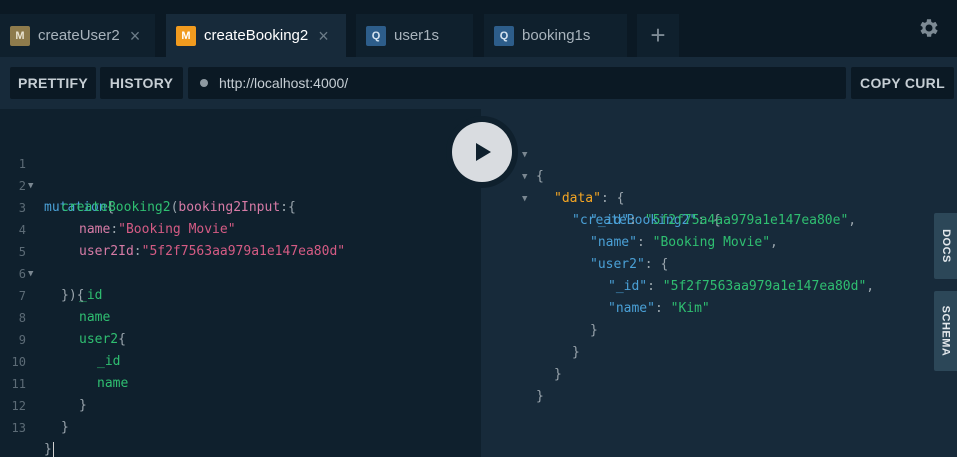  I want to click on tab-booking1s: Q booking1s, so click(555, 35).